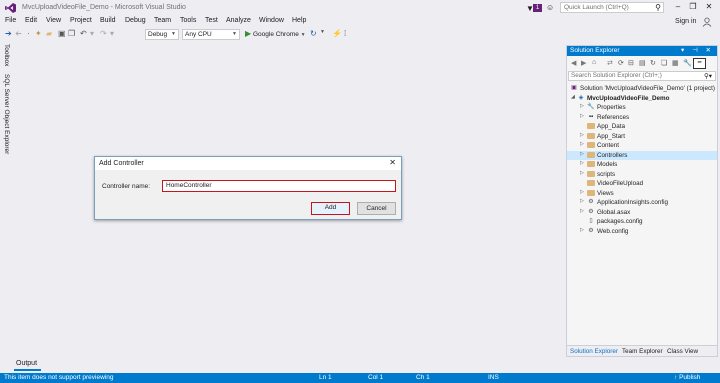 Image resolution: width=720 pixels, height=383 pixels. Describe the element at coordinates (6, 114) in the screenshot. I see `sql-server-object-explorer-tab: SQL Server Object Explorer` at that location.